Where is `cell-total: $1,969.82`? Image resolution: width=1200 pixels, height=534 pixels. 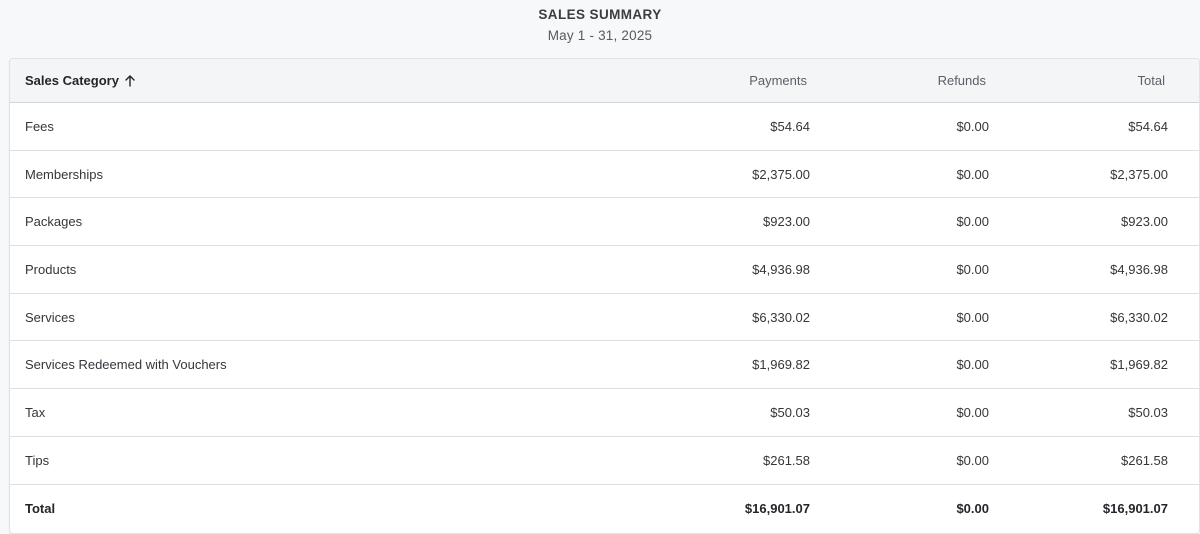 cell-total: $1,969.82 is located at coordinates (1139, 365).